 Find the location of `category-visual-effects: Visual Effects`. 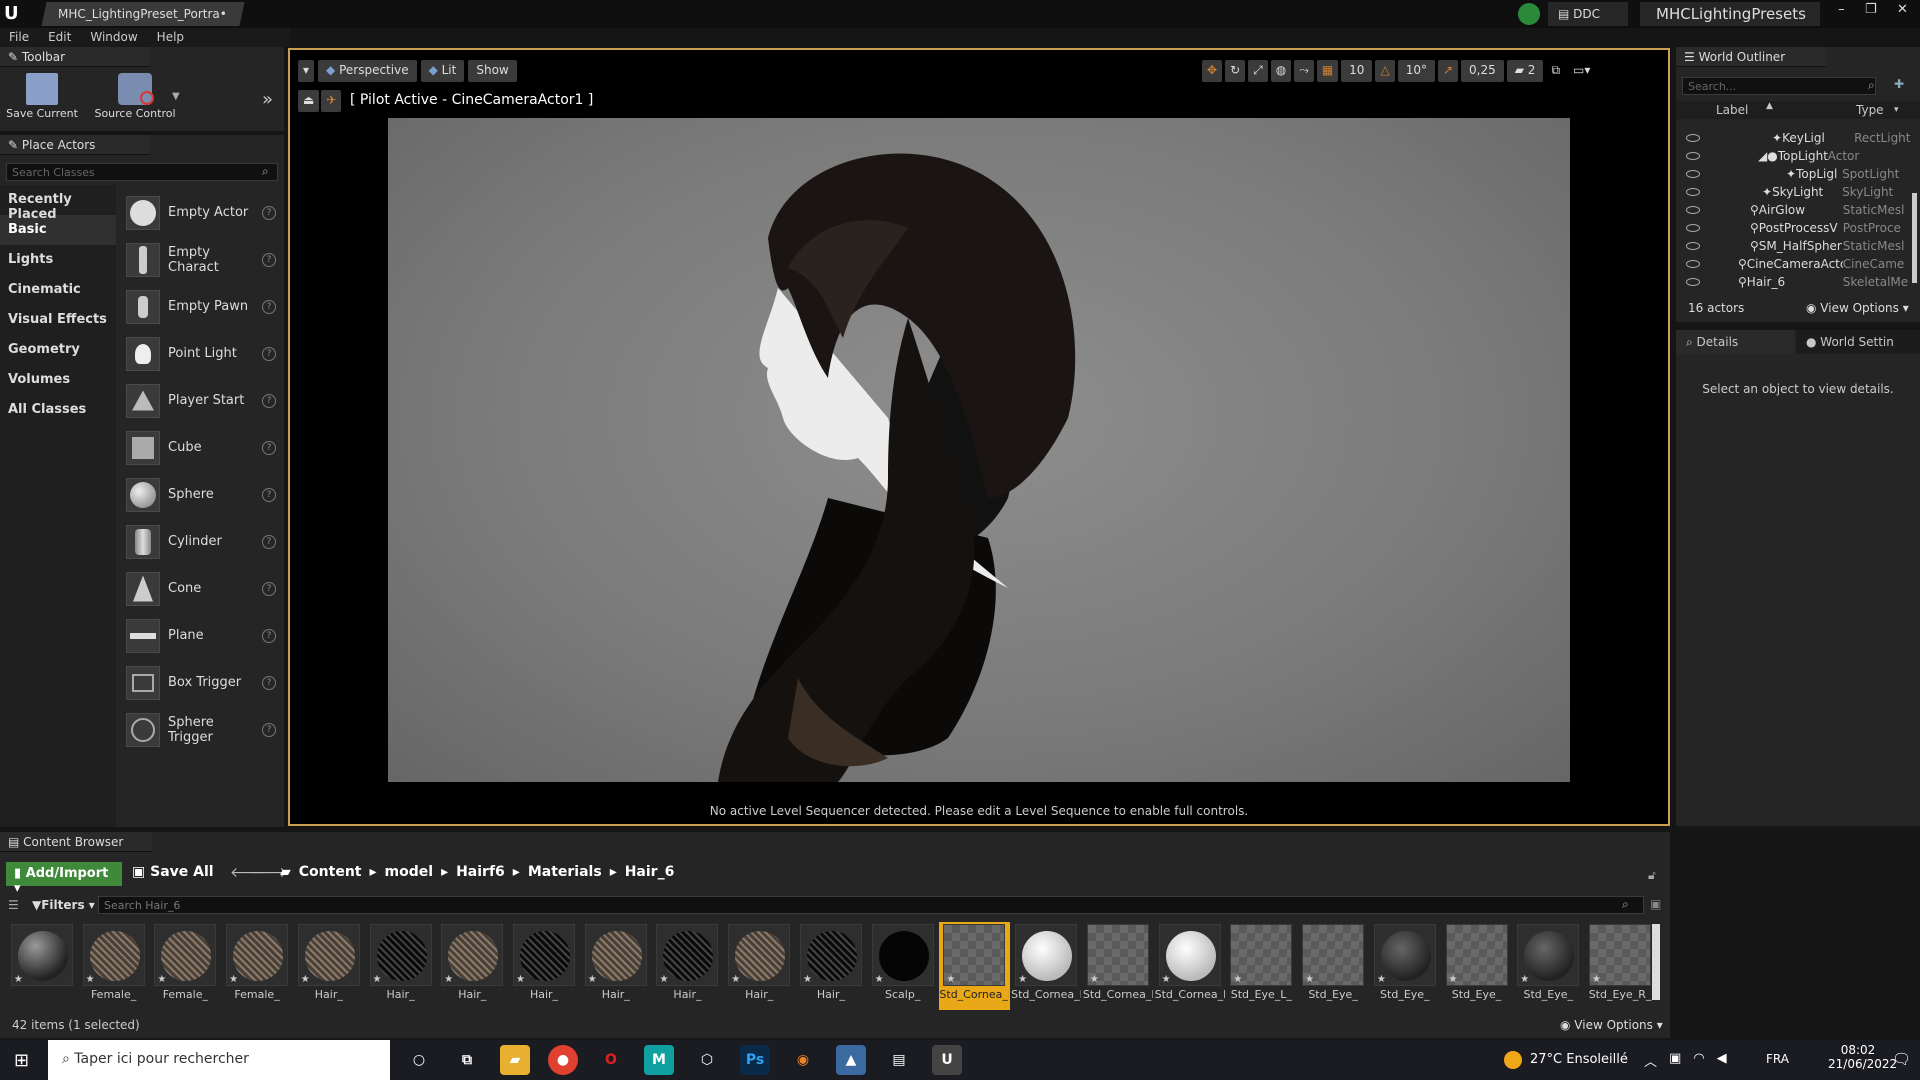

category-visual-effects: Visual Effects is located at coordinates (58, 320).